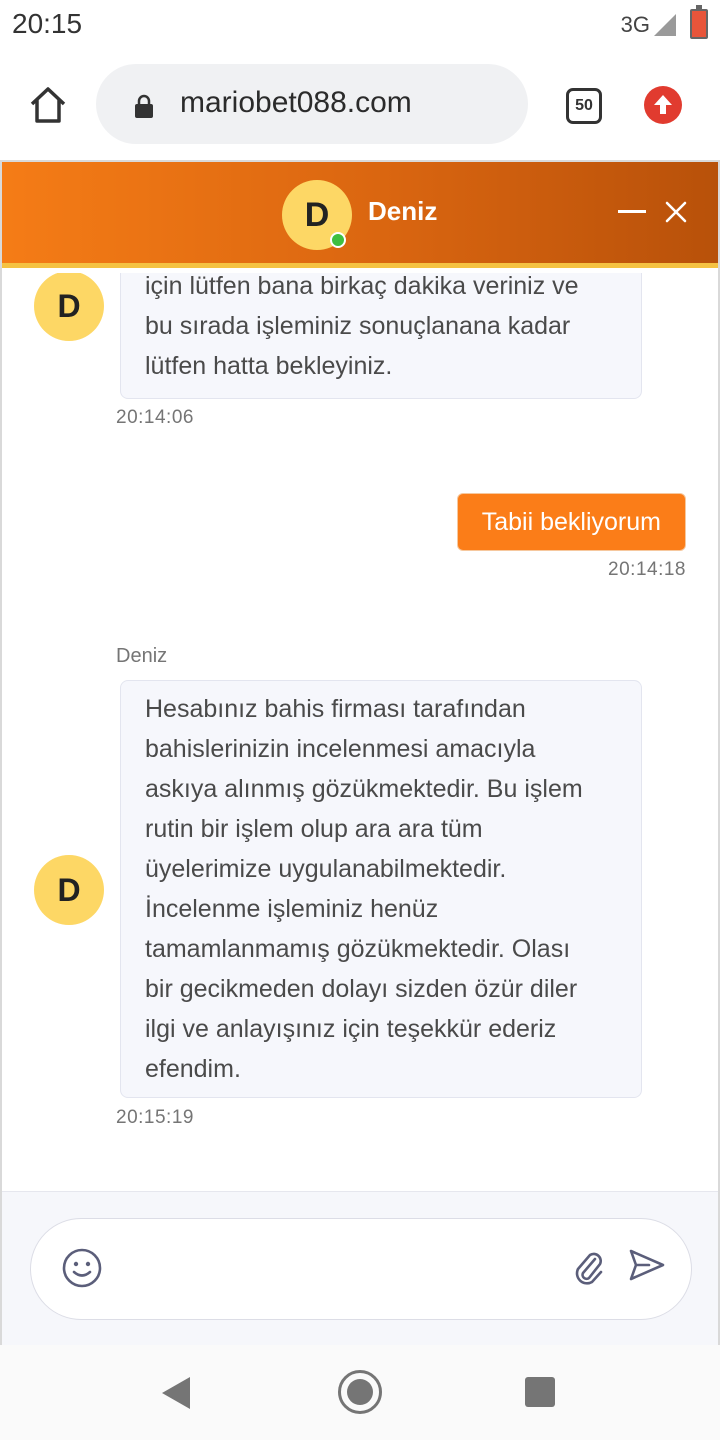 This screenshot has height=1440, width=720. I want to click on message-input, so click(342, 1269).